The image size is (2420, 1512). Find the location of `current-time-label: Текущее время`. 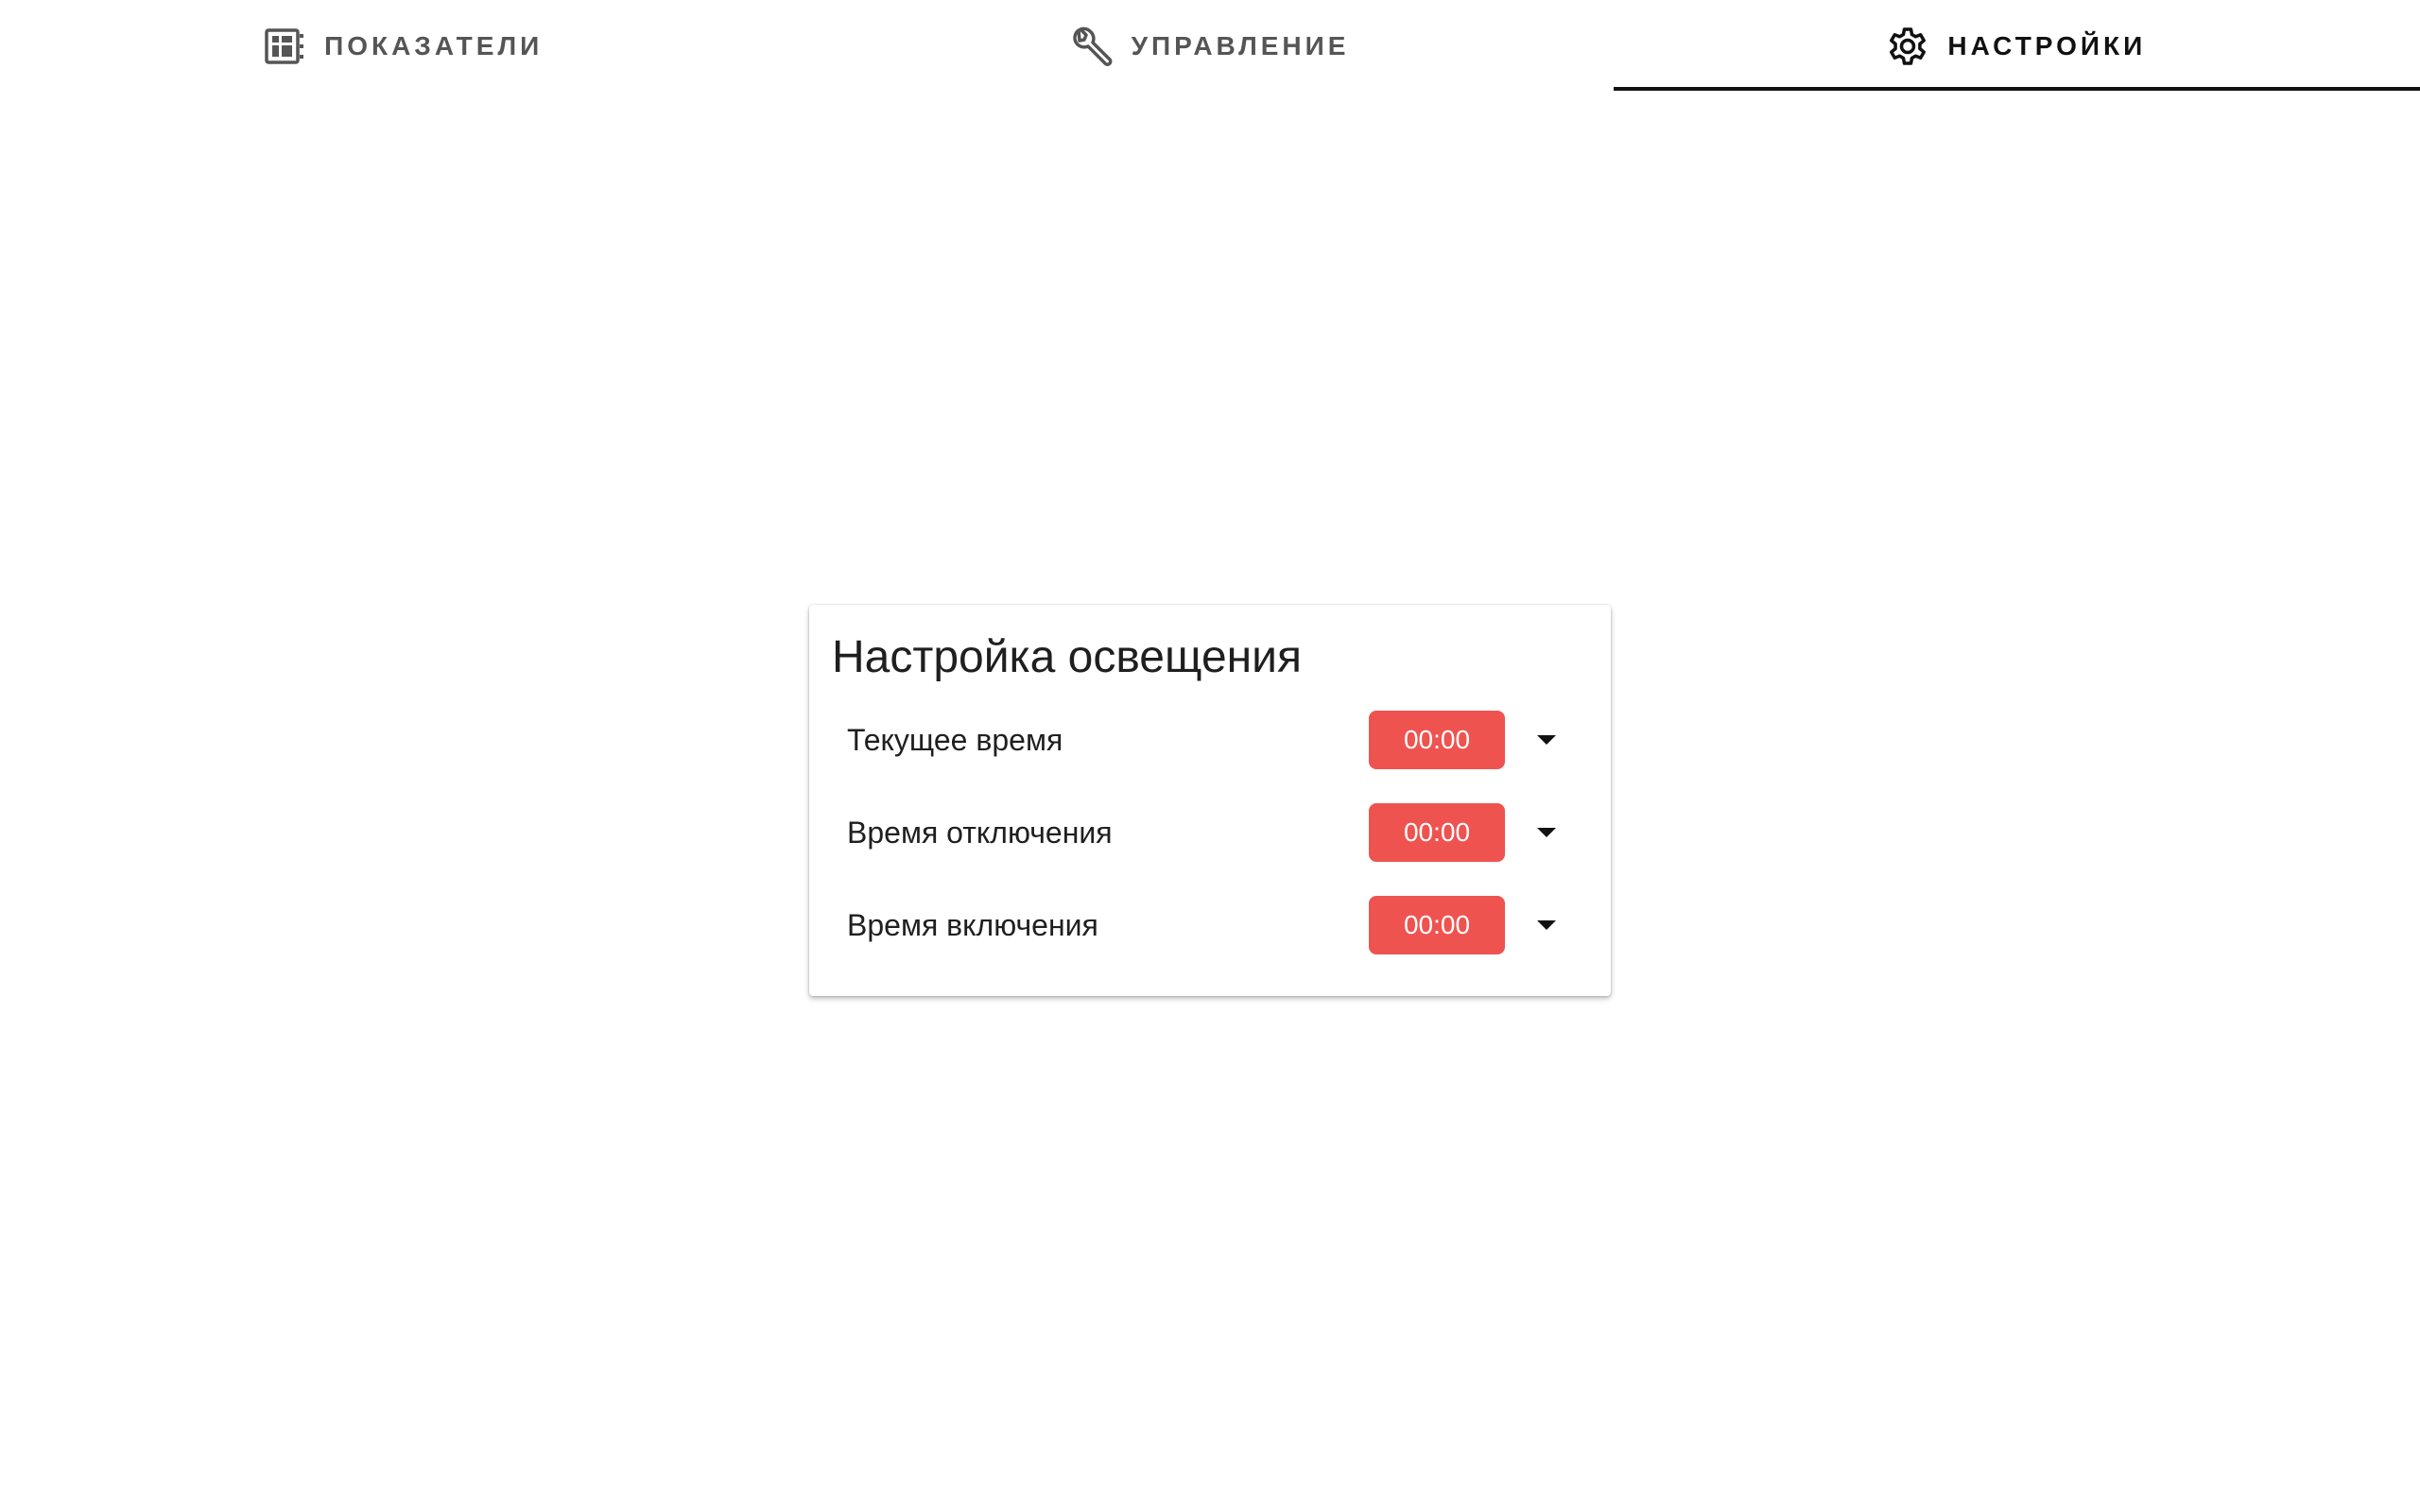

current-time-label: Текущее время is located at coordinates (955, 739).